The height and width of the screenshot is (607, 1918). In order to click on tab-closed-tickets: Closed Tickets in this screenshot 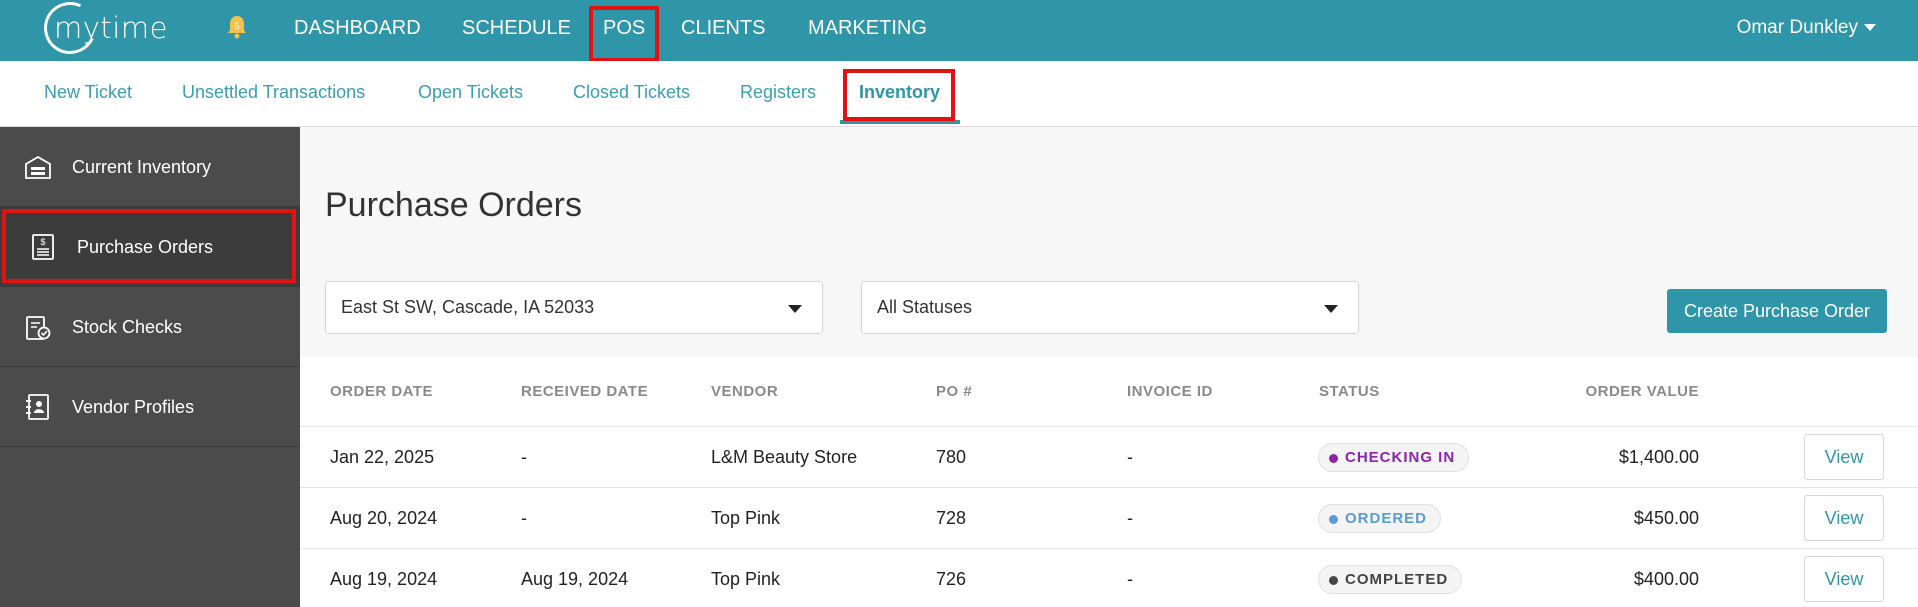, I will do `click(631, 92)`.